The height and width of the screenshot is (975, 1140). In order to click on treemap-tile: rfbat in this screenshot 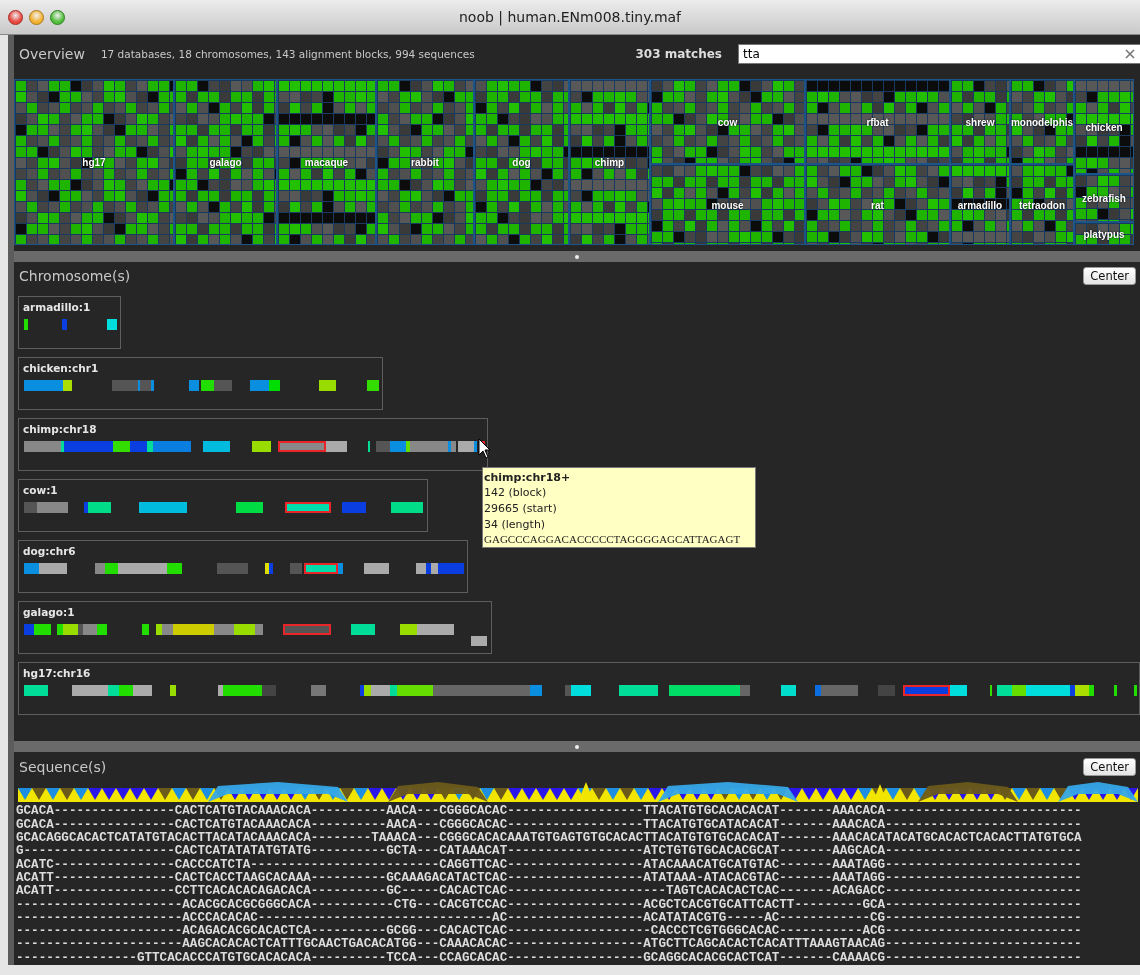, I will do `click(877, 121)`.